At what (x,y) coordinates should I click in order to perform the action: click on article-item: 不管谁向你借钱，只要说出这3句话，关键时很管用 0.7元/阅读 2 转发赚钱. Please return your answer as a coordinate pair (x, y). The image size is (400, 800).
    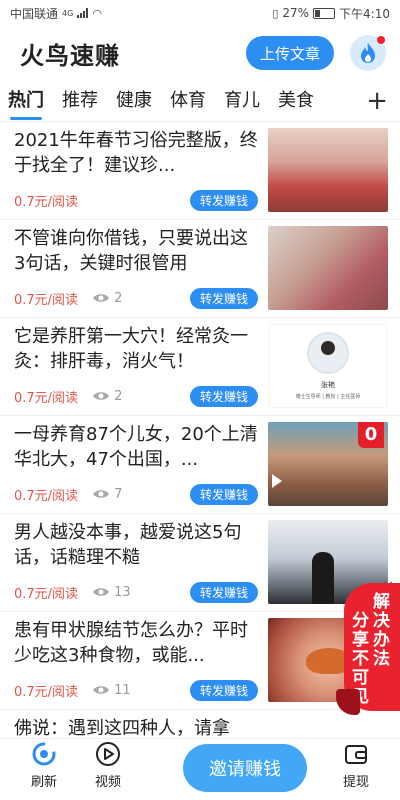
    Looking at the image, I should click on (200, 269).